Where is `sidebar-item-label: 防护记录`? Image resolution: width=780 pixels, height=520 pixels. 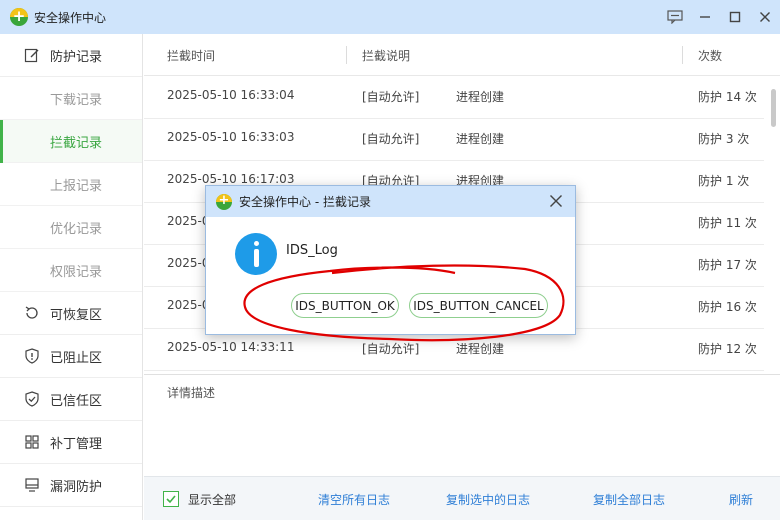 sidebar-item-label: 防护记录 is located at coordinates (76, 57).